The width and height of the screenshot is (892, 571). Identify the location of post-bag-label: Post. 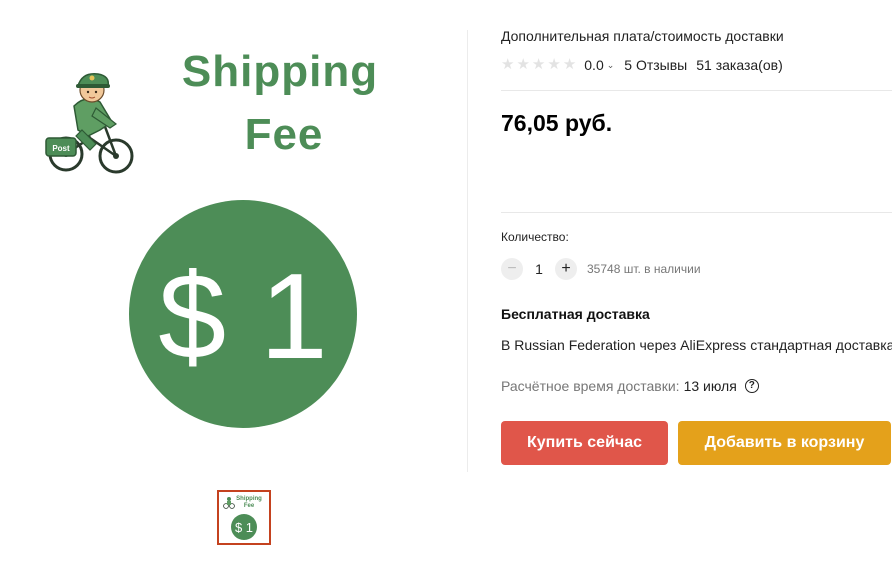
(61, 148).